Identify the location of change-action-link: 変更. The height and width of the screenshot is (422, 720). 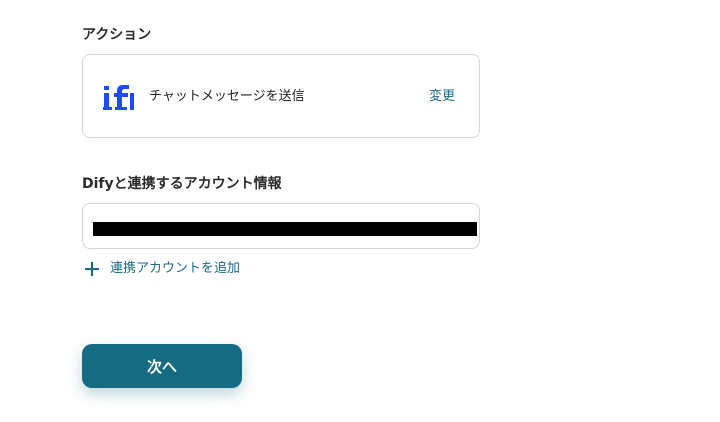
(442, 97).